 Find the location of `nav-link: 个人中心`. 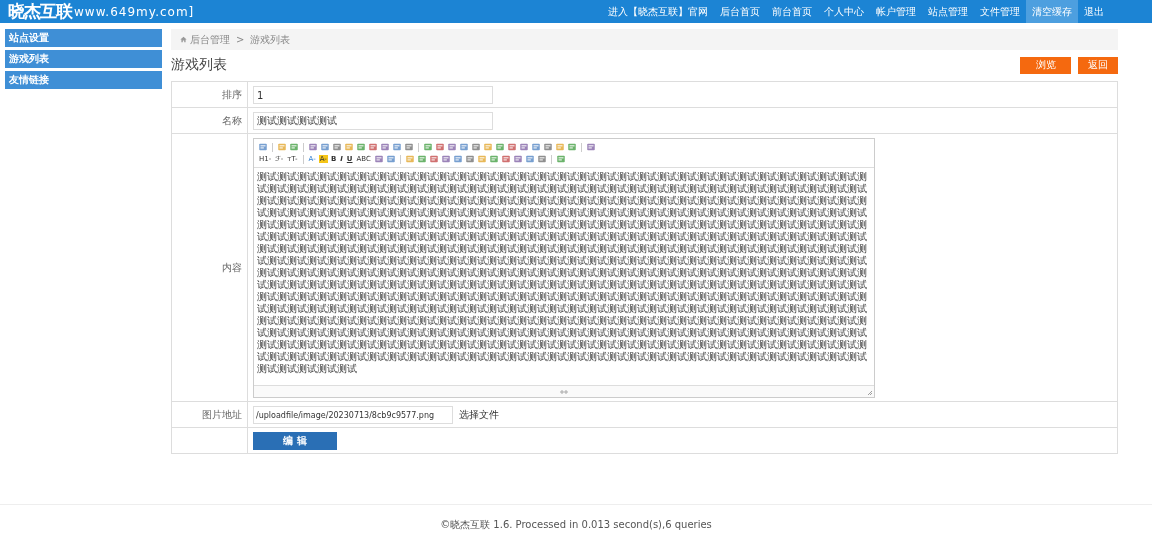

nav-link: 个人中心 is located at coordinates (844, 11).